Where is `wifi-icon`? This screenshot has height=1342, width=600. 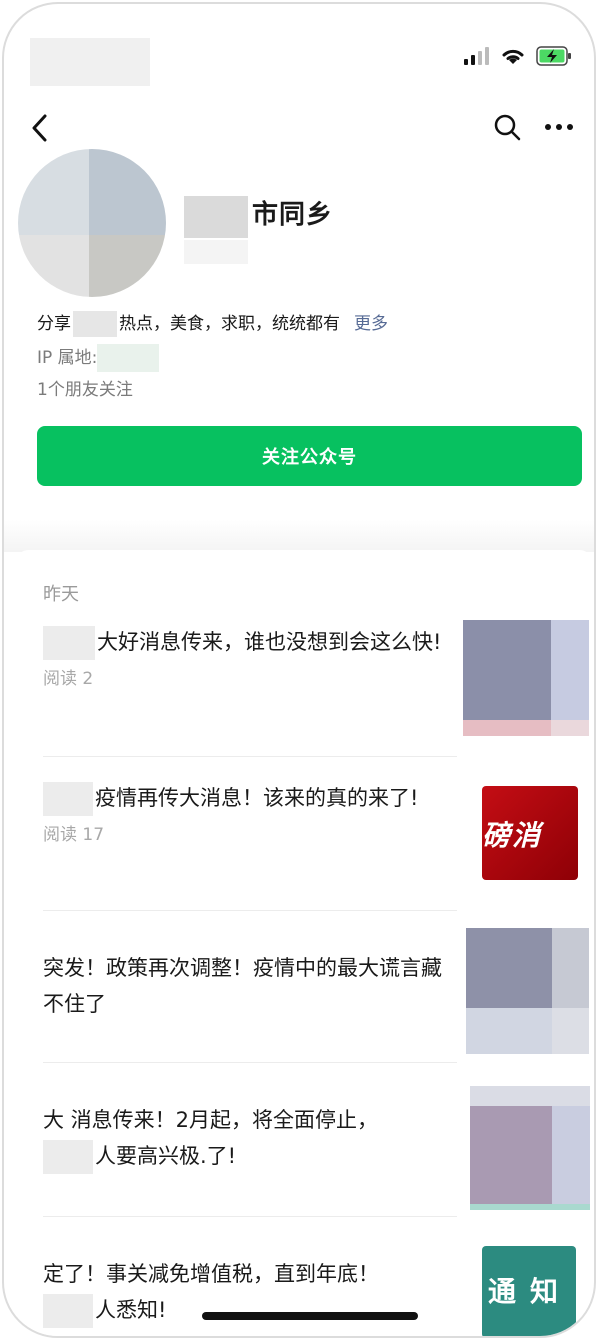
wifi-icon is located at coordinates (513, 56).